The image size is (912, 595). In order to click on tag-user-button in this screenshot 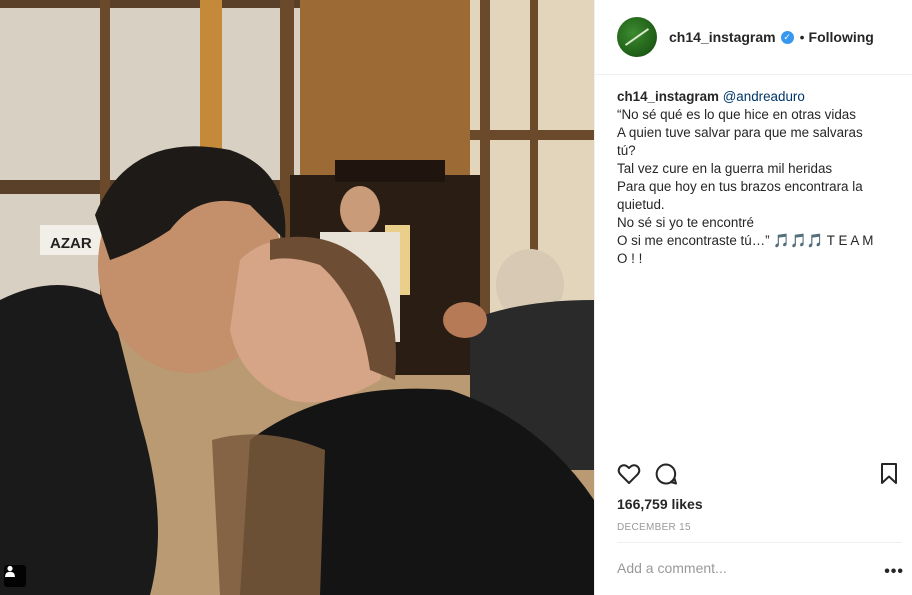, I will do `click(15, 576)`.